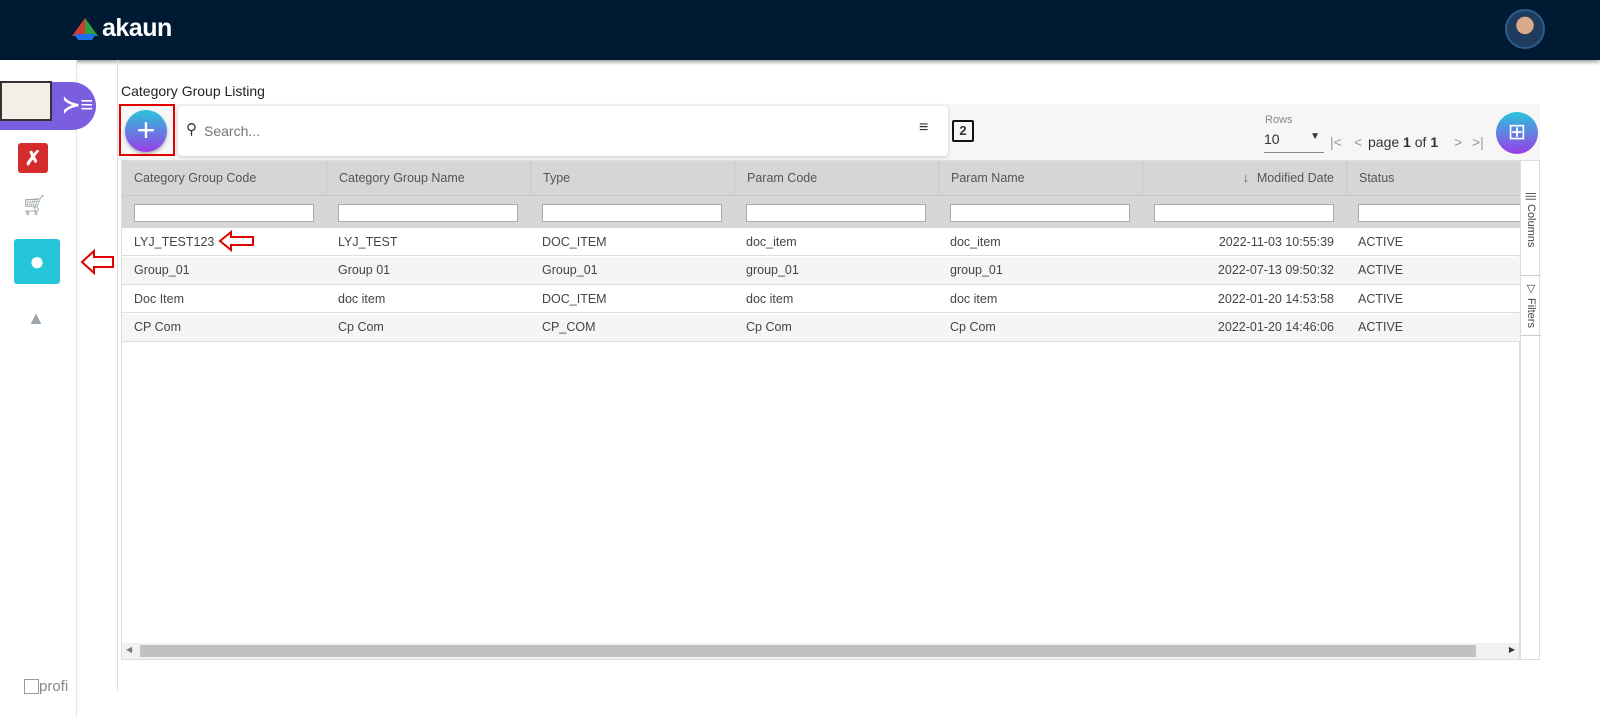  What do you see at coordinates (1531, 231) in the screenshot?
I see `columns-tab: ||| Columns` at bounding box center [1531, 231].